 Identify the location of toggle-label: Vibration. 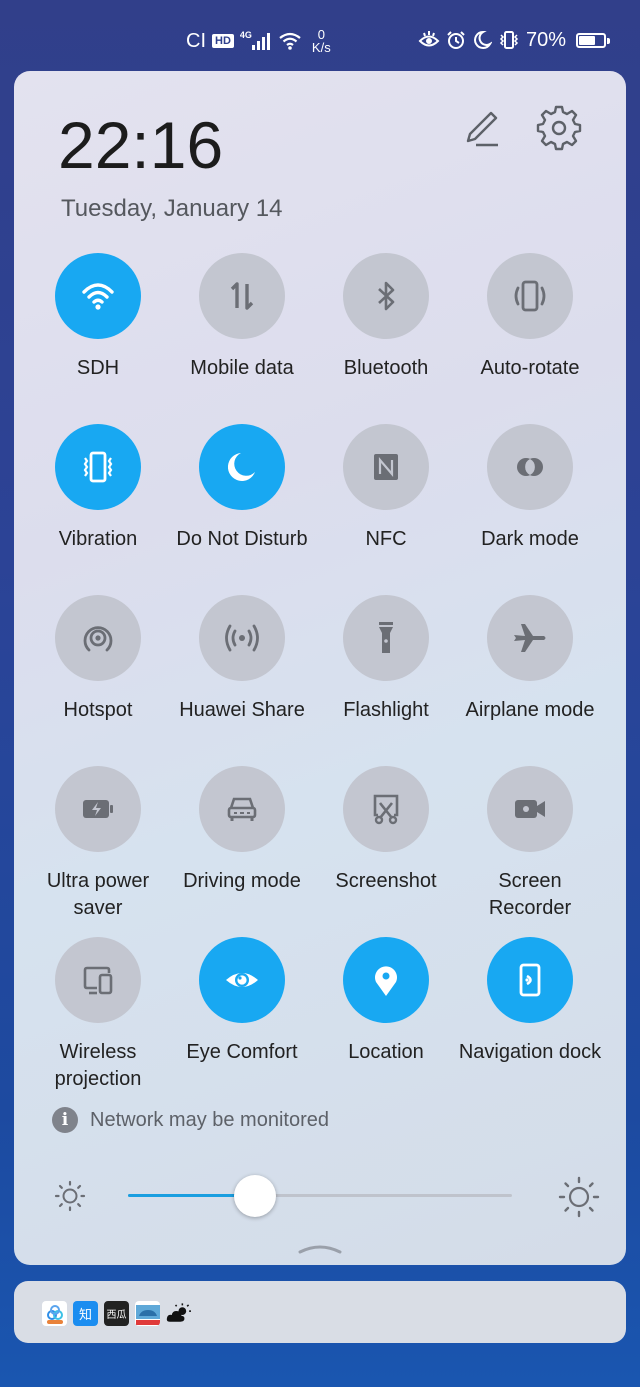
(98, 539).